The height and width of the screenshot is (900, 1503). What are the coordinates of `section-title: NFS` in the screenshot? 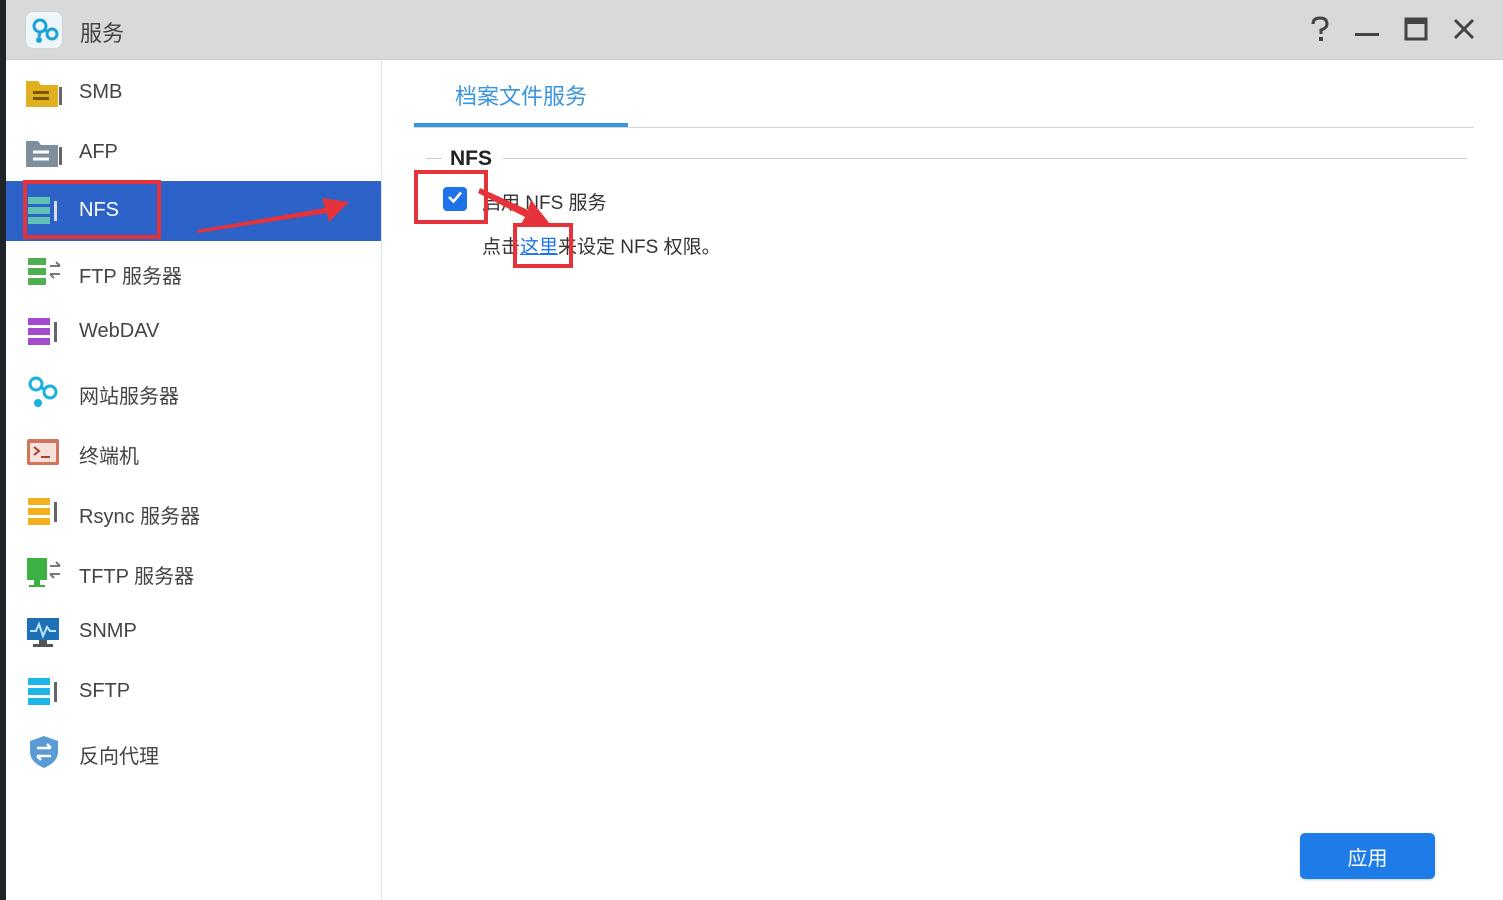 It's located at (471, 158).